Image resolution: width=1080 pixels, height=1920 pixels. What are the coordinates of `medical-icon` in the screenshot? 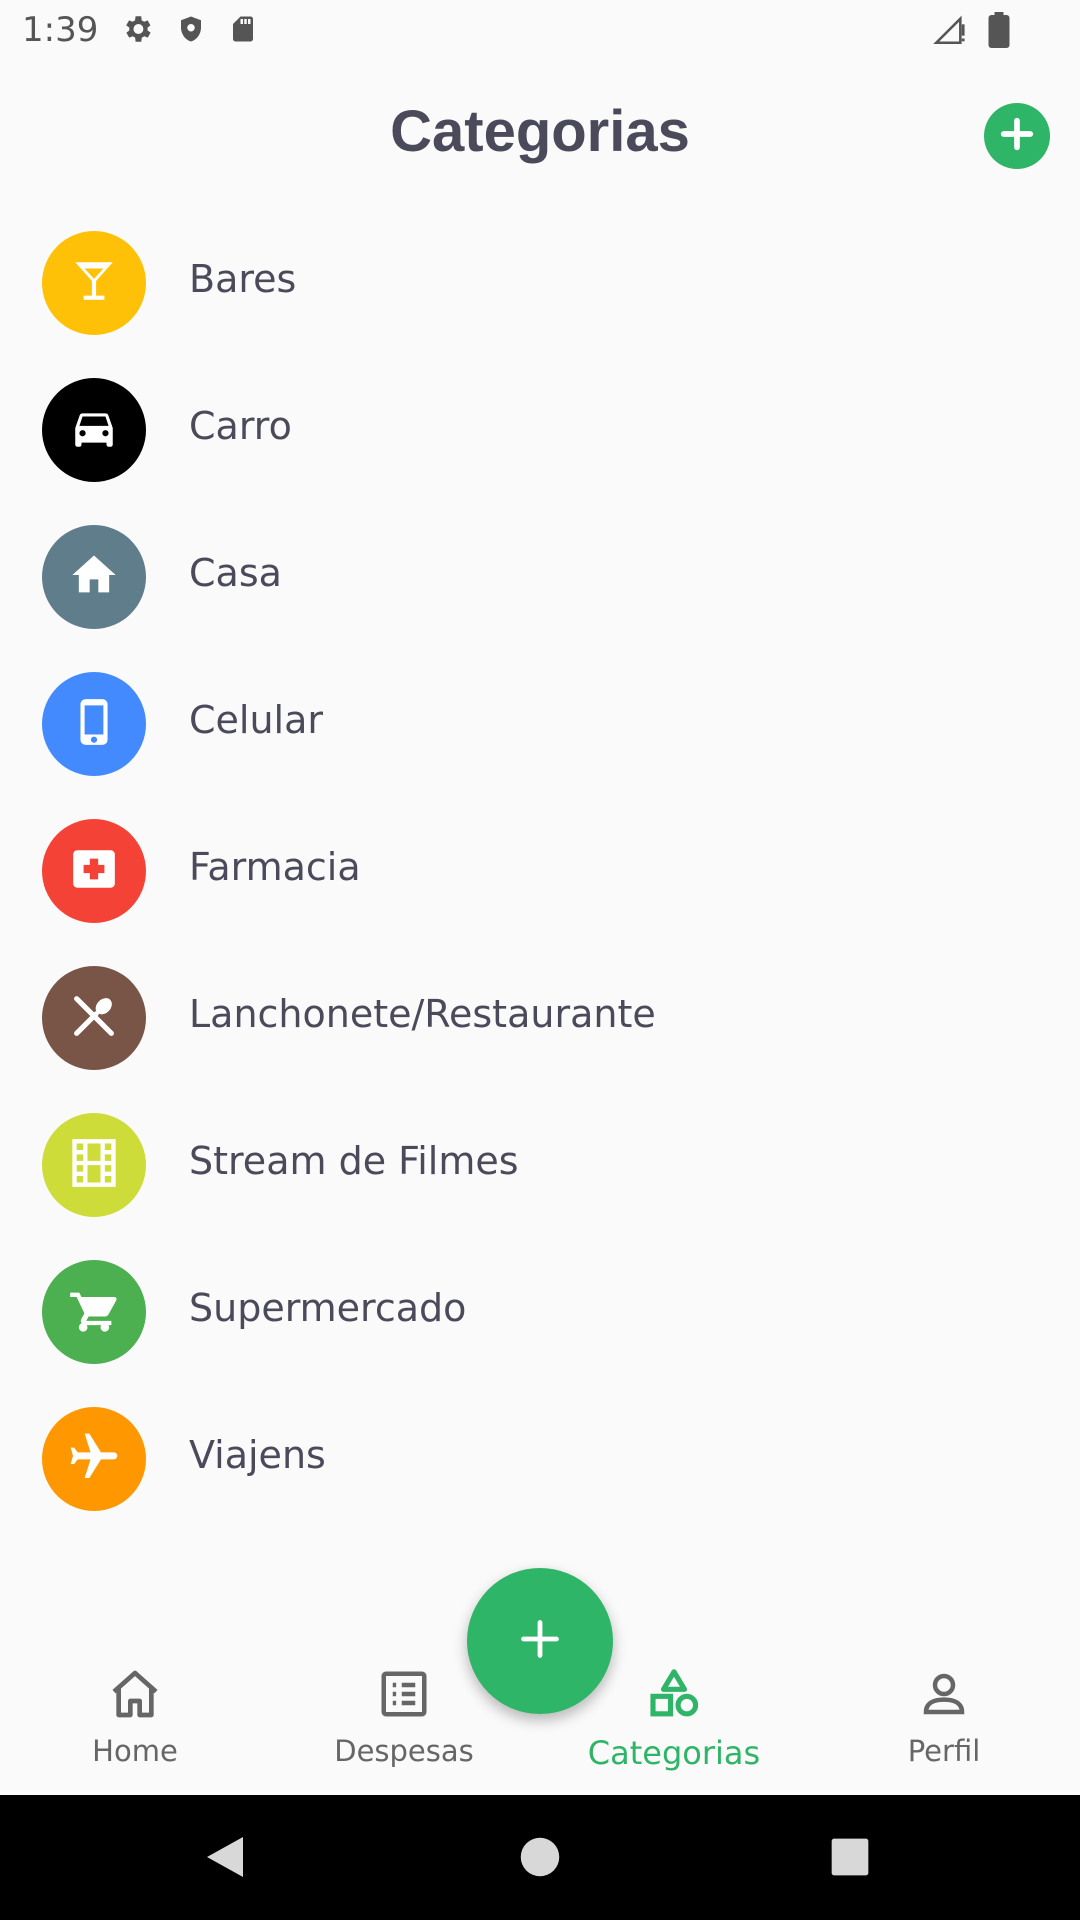 It's located at (94, 871).